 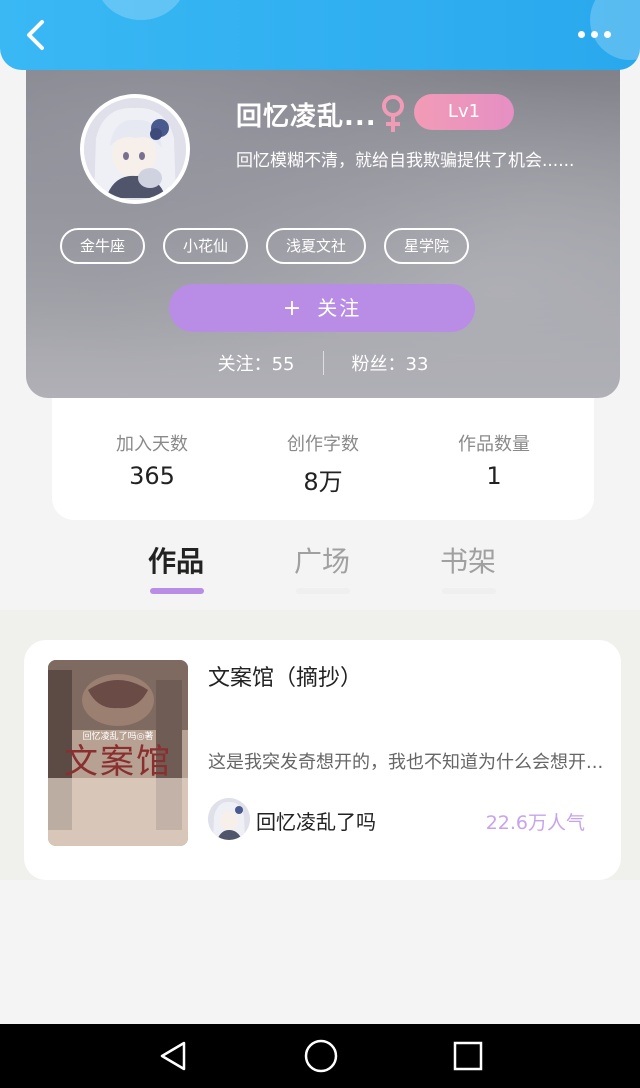 I want to click on header-bubble-decoration, so click(x=141, y=10).